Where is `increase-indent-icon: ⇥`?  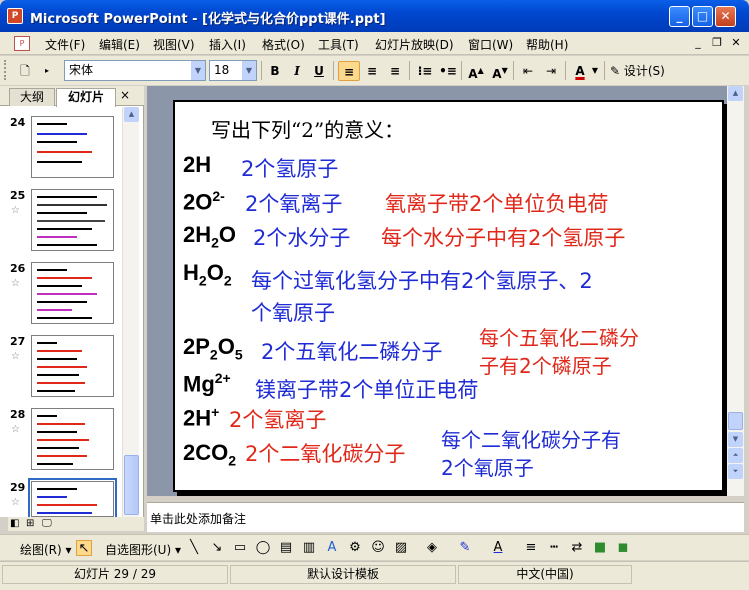
increase-indent-icon: ⇥ is located at coordinates (551, 71).